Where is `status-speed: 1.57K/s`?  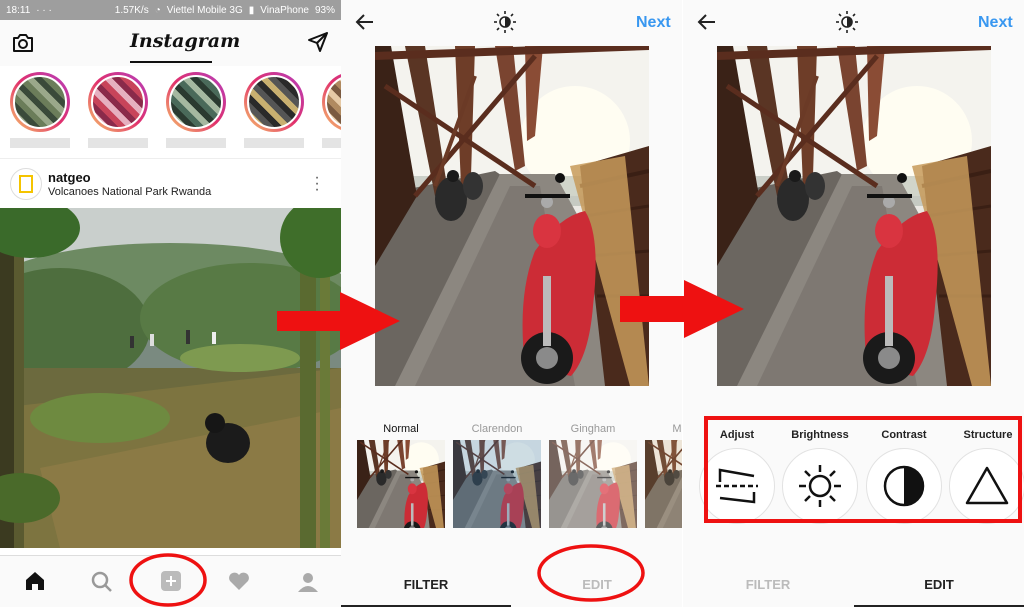
status-speed: 1.57K/s is located at coordinates (131, 10).